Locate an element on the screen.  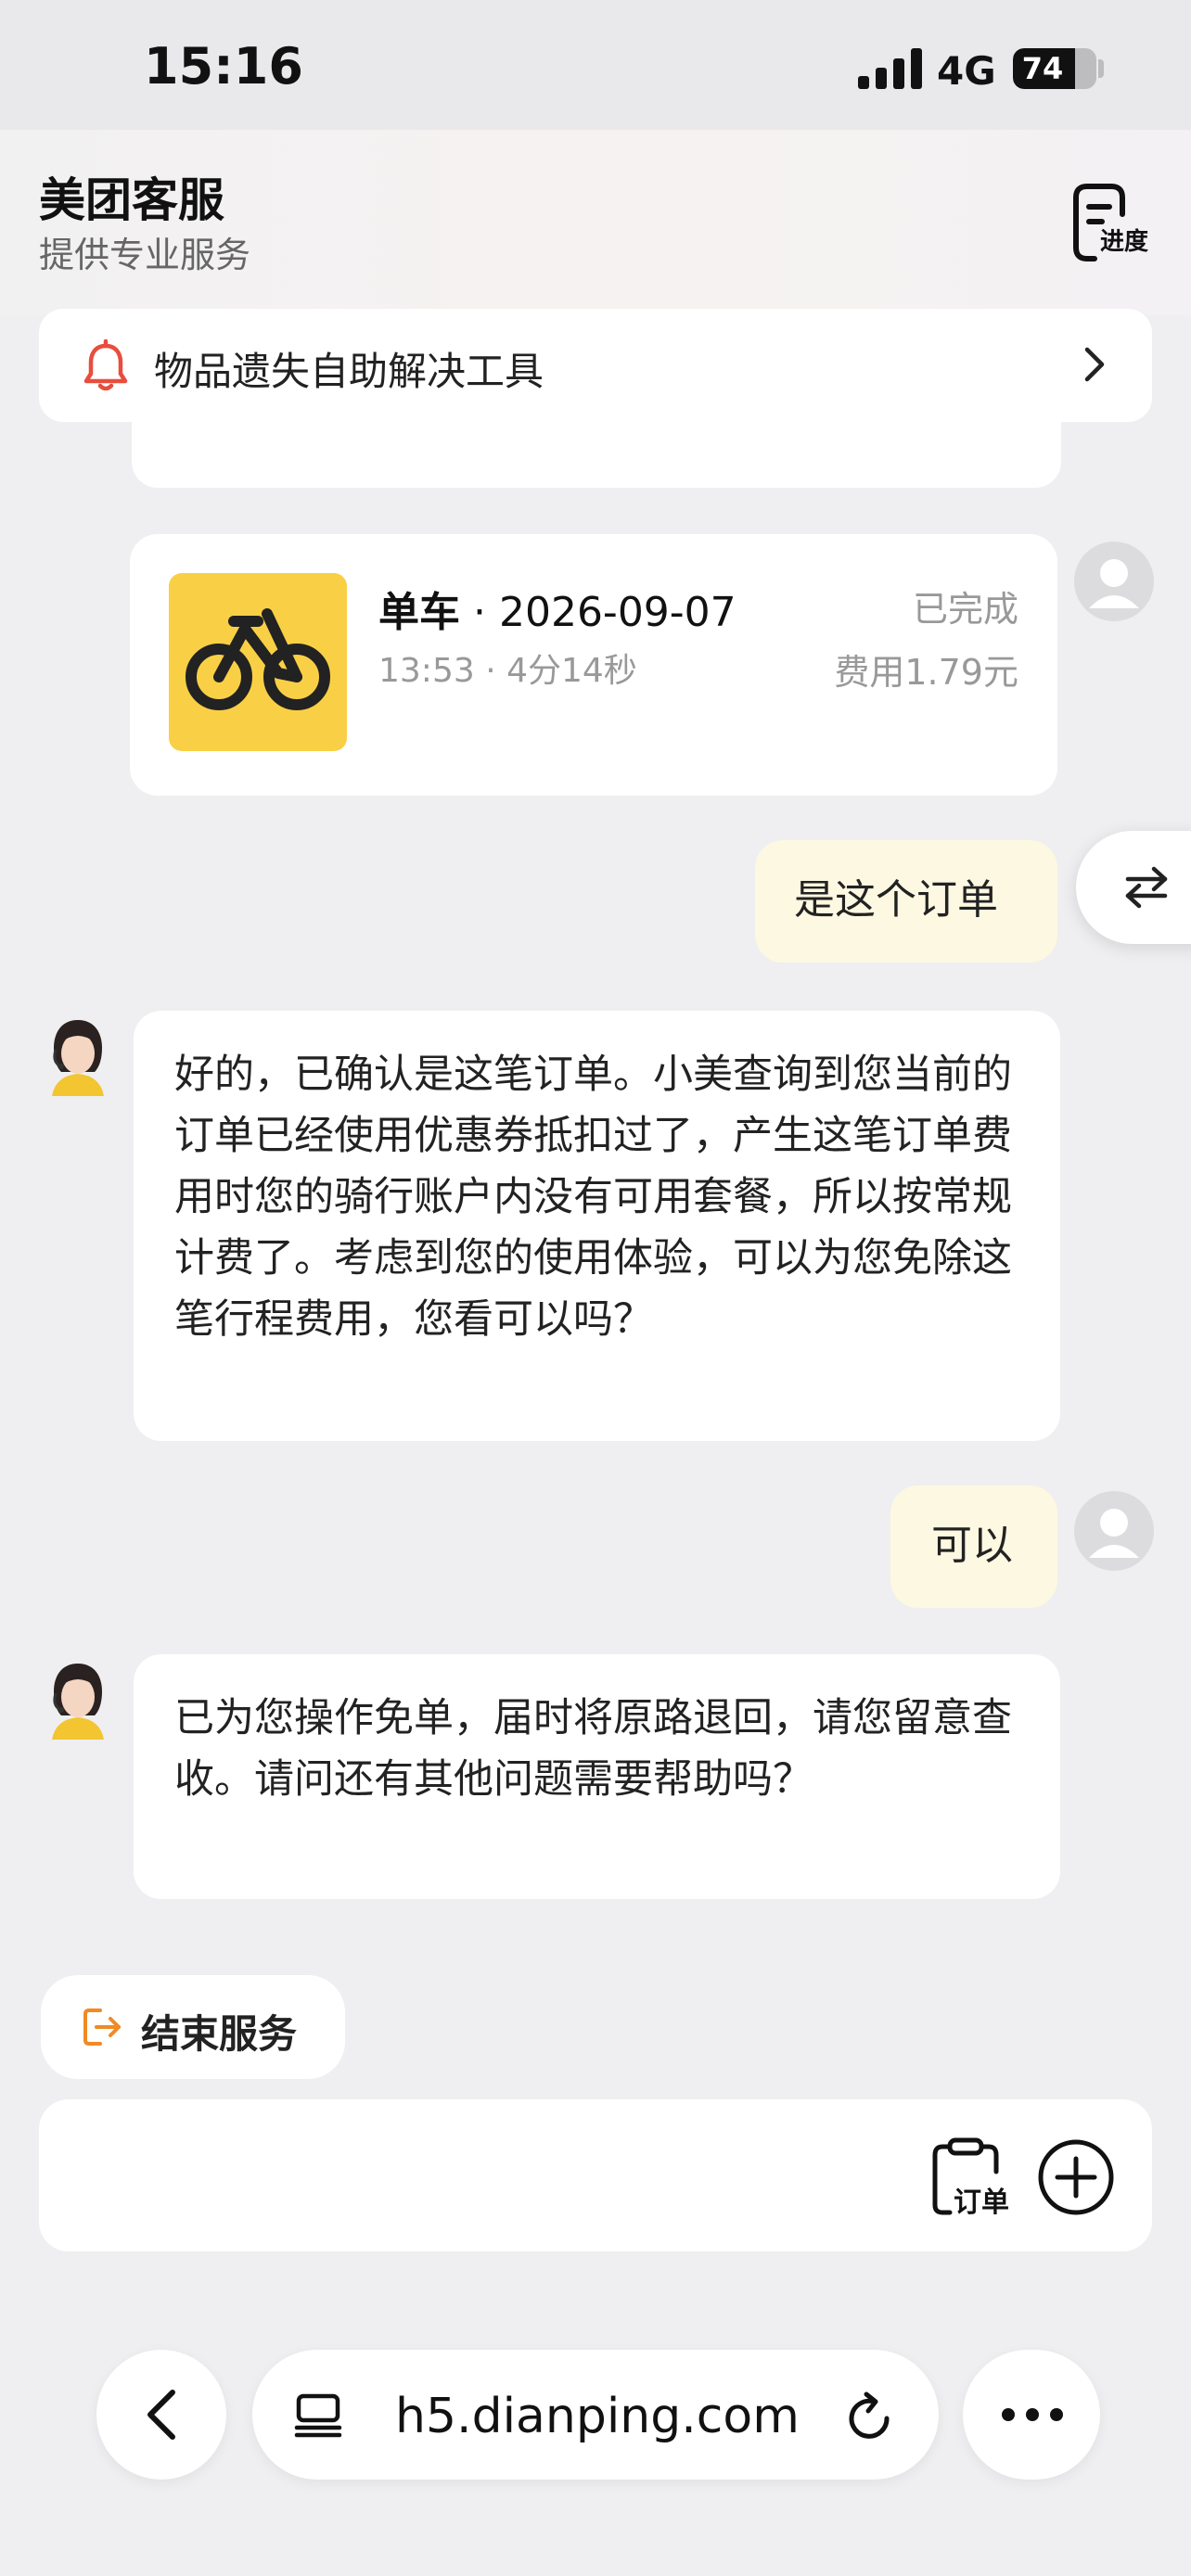
bicycle-icon is located at coordinates (258, 659).